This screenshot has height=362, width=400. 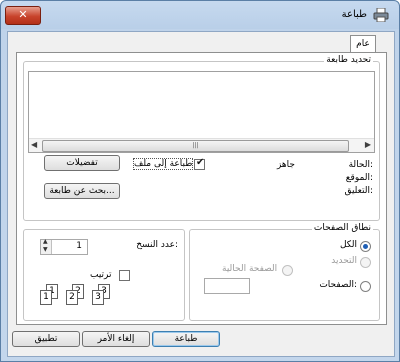 What do you see at coordinates (381, 15) in the screenshot?
I see `printer-icon` at bounding box center [381, 15].